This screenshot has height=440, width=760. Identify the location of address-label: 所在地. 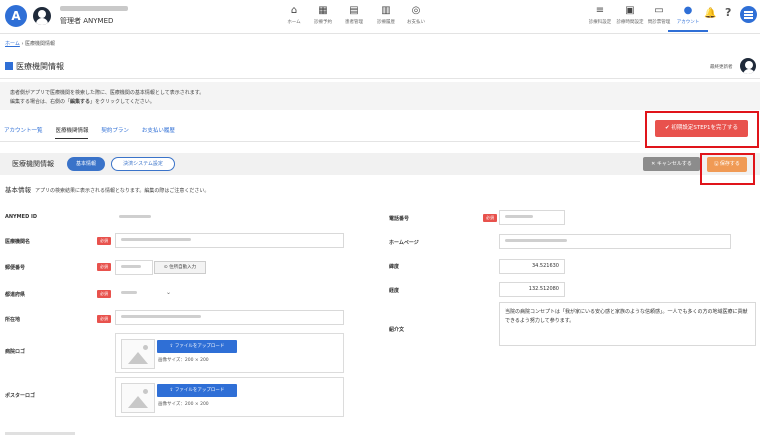
(13, 320).